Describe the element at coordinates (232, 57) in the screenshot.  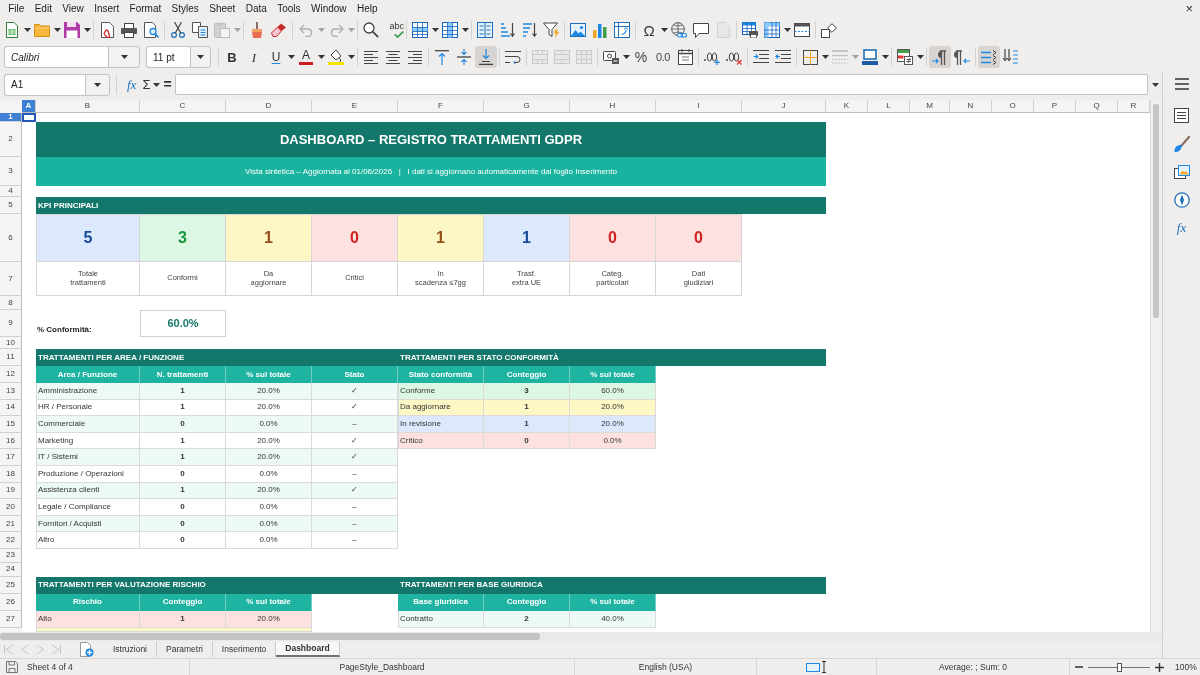
I see `bold-button: B` at that location.